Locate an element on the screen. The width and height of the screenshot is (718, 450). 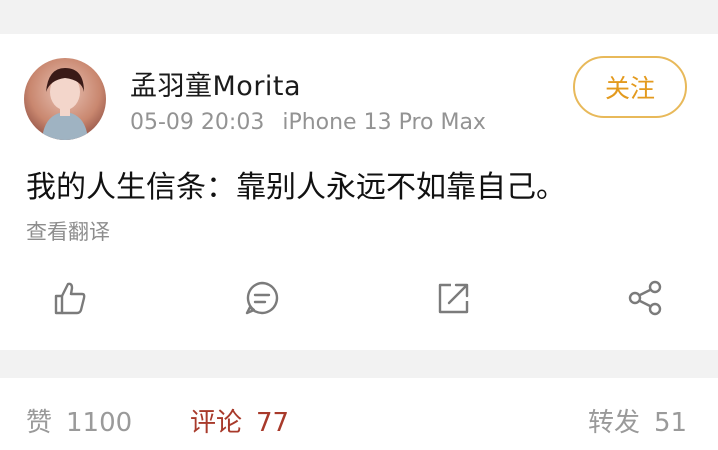
comments-count: 77 is located at coordinates (273, 423).